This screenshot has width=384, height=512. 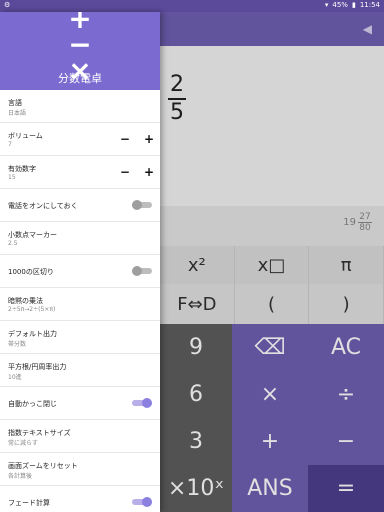 What do you see at coordinates (340, 5) in the screenshot?
I see `battery-level: 45%` at bounding box center [340, 5].